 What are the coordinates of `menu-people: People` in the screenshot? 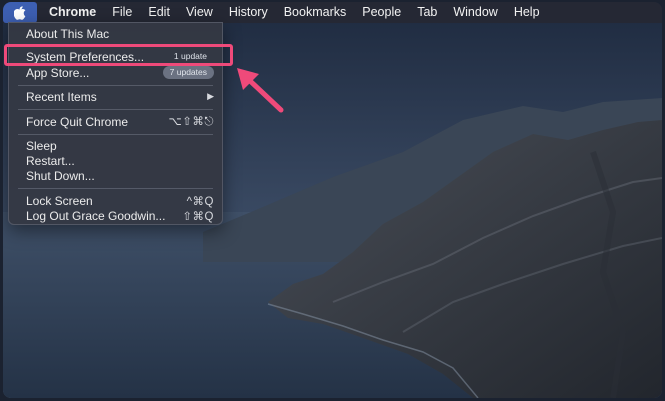 It's located at (381, 12).